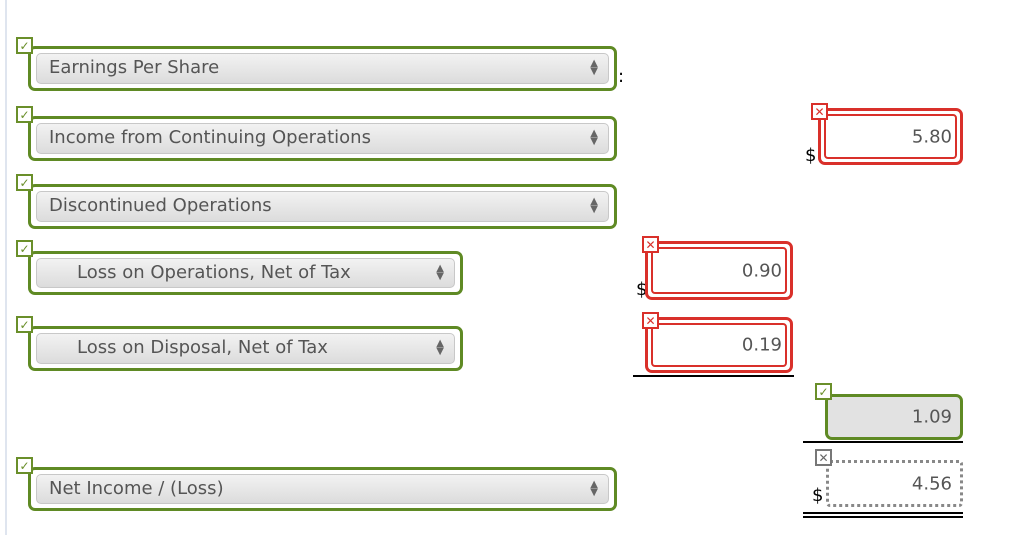 The height and width of the screenshot is (535, 1024). I want to click on input-value: 0.19, so click(761, 345).